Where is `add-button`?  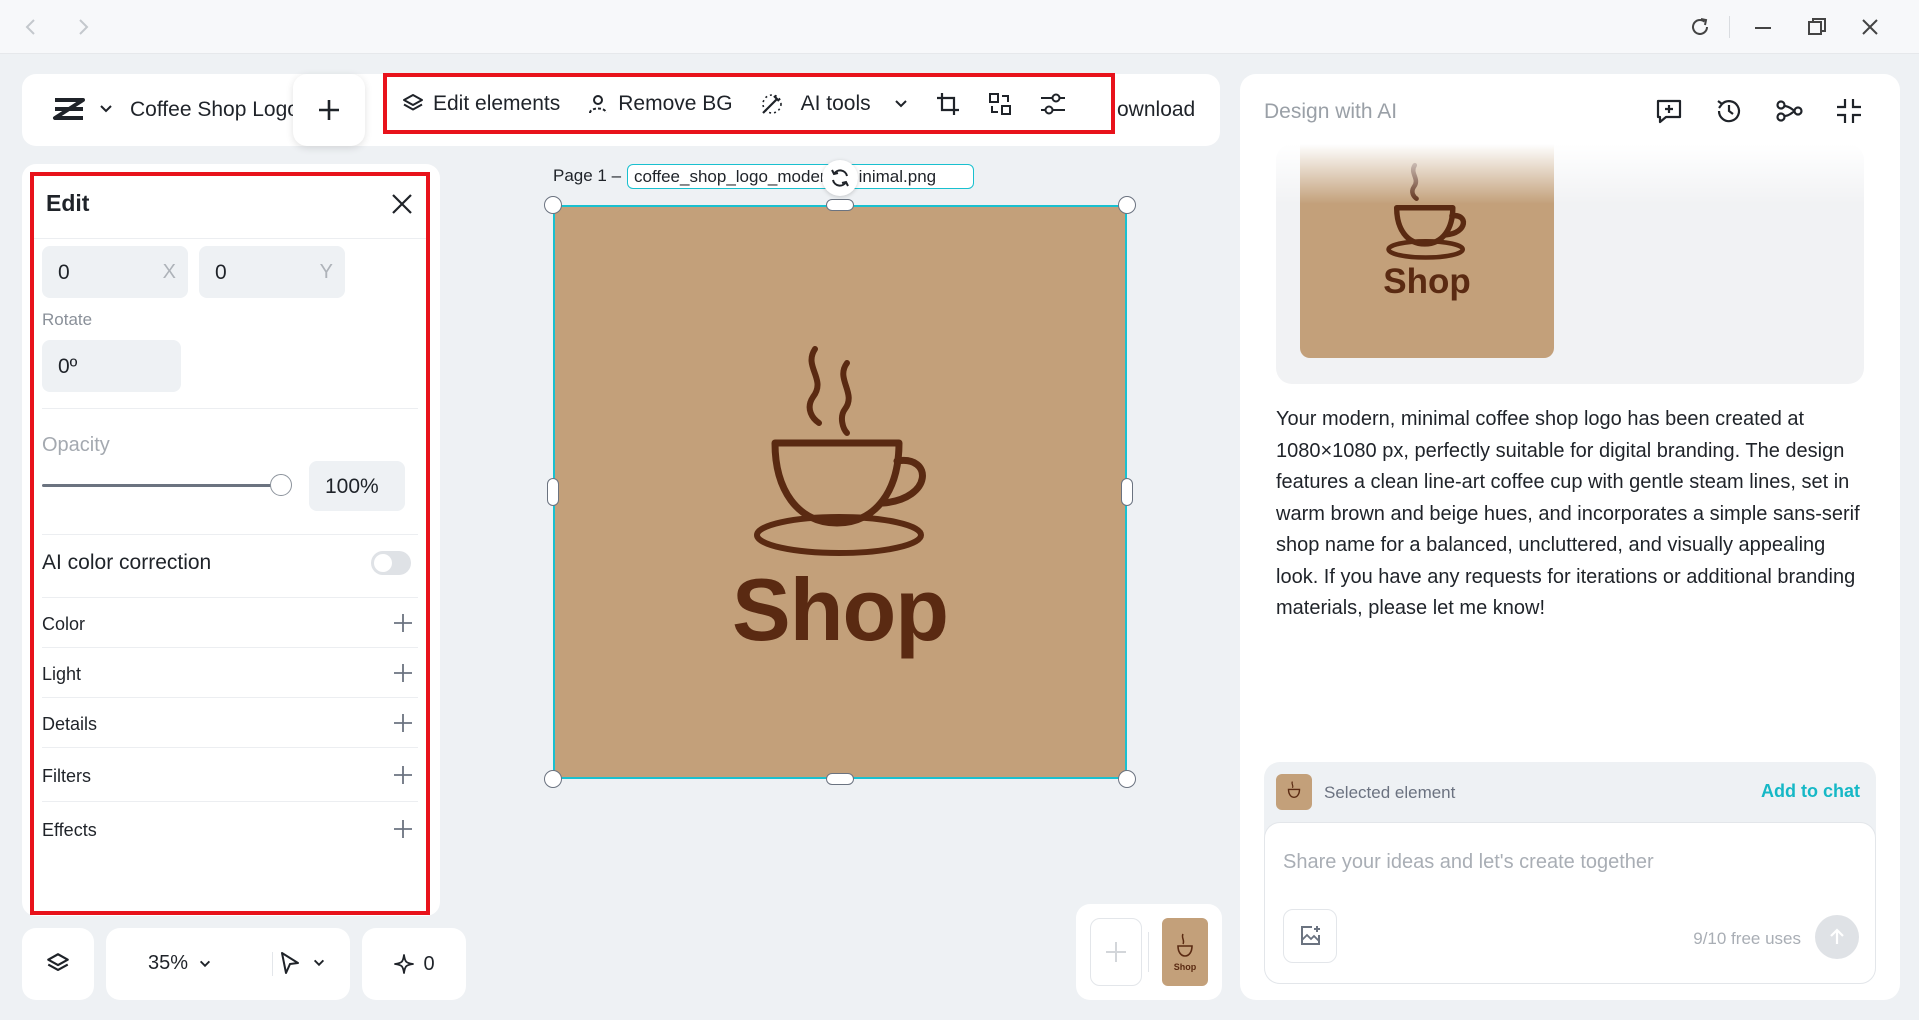
add-button is located at coordinates (329, 110).